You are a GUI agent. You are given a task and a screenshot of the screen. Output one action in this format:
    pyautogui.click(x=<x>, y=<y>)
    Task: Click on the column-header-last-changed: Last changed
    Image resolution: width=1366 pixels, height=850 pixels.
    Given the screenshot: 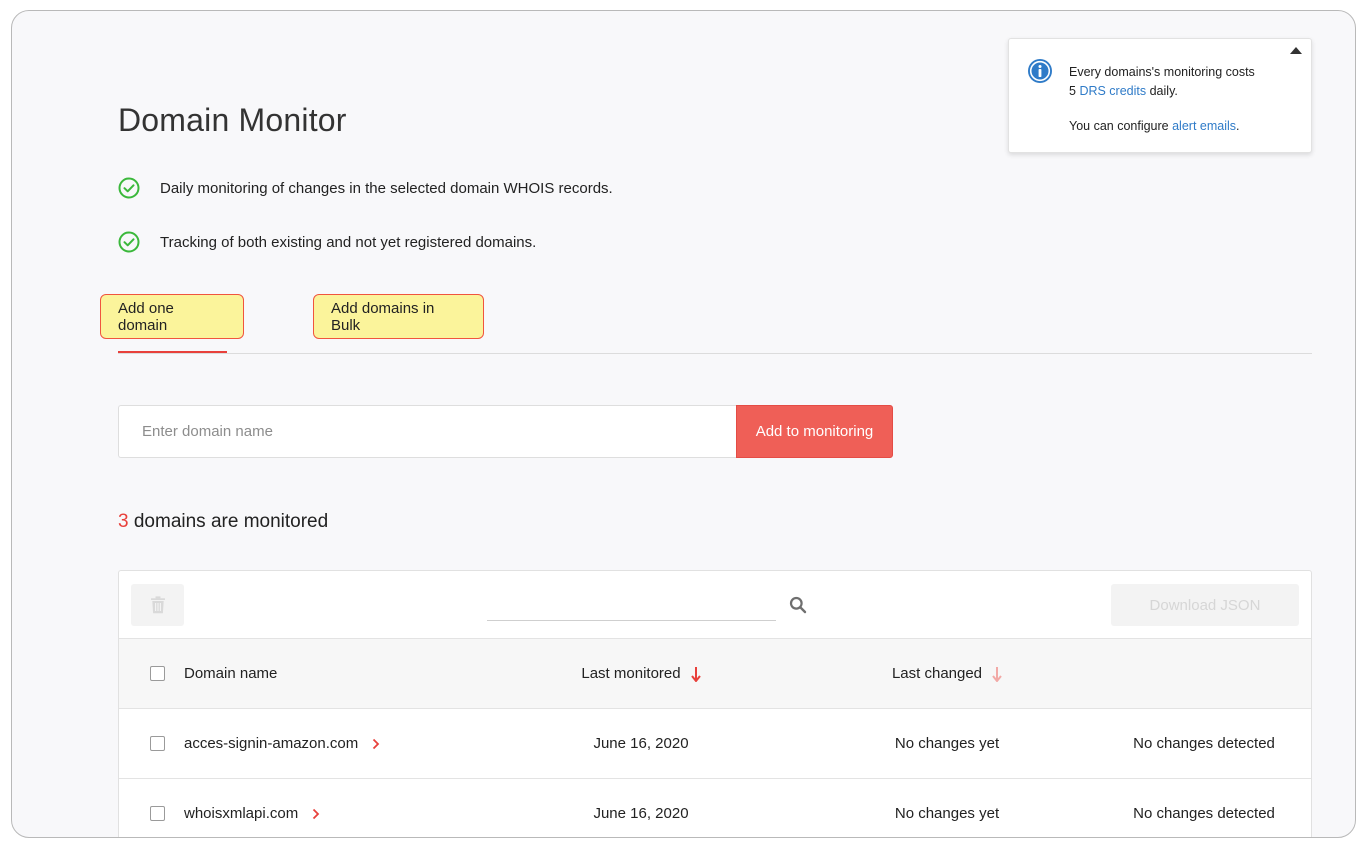 What is the action you would take?
    pyautogui.click(x=947, y=673)
    